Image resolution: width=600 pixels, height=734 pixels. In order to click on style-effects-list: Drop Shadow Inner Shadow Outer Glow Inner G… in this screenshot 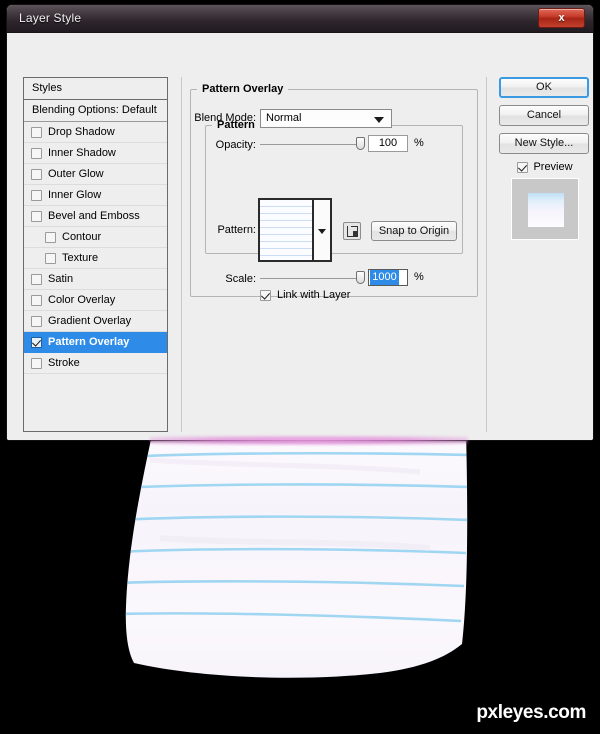, I will do `click(95, 248)`.